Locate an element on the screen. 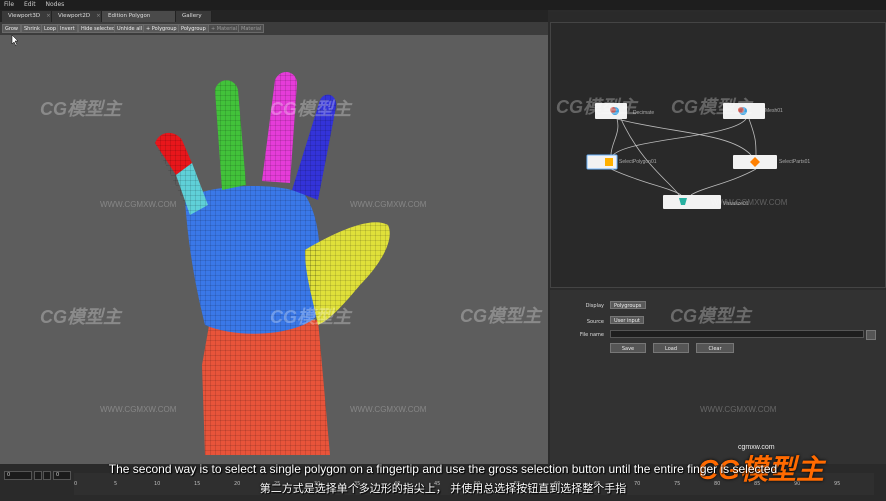 This screenshot has height=501, width=886. unhide-all-button: Unhide all is located at coordinates (130, 28).